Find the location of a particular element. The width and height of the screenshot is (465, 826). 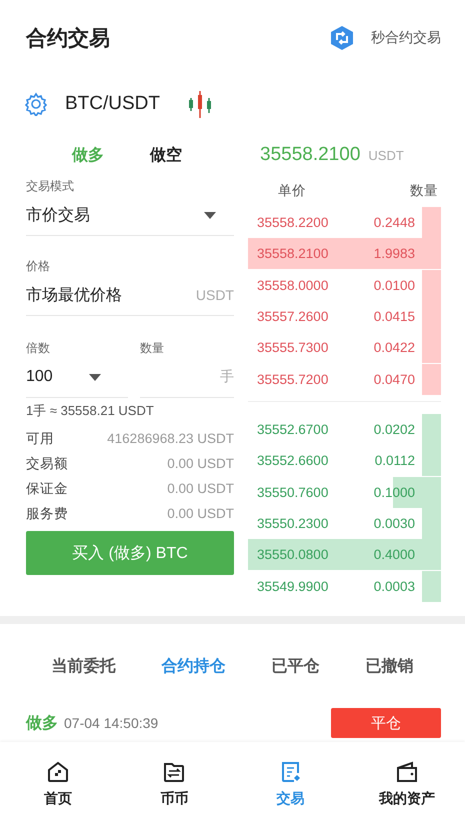

ask-price: 35558.0000 is located at coordinates (292, 285).